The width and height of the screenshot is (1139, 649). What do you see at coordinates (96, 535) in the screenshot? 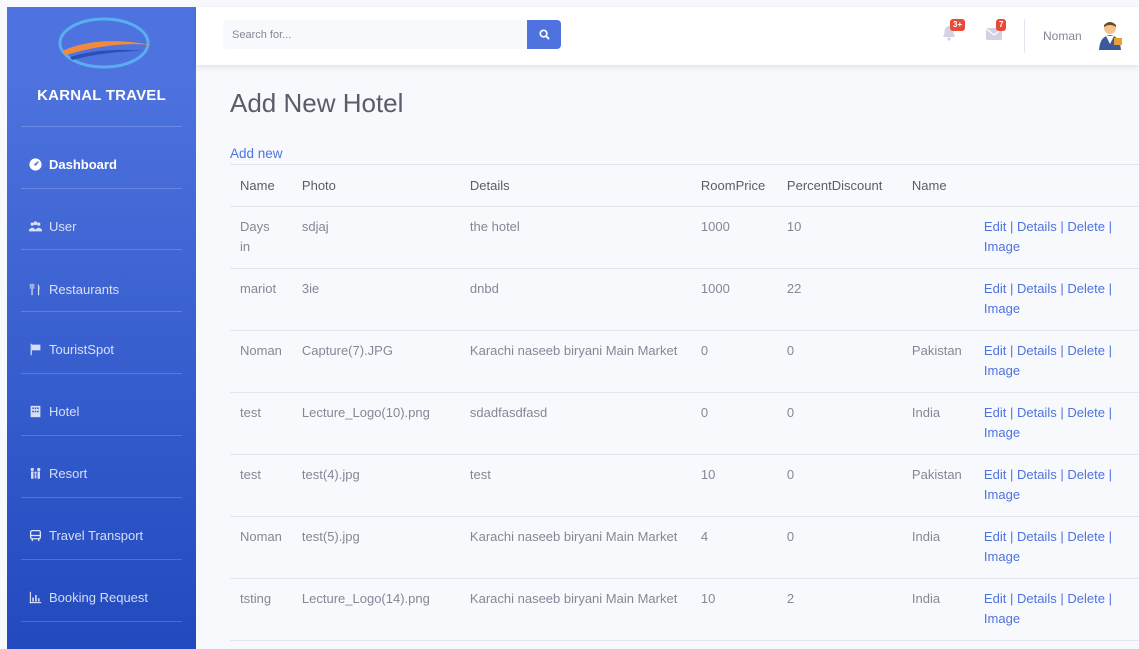
I see `sidebar-item-label: Travel Transport` at bounding box center [96, 535].